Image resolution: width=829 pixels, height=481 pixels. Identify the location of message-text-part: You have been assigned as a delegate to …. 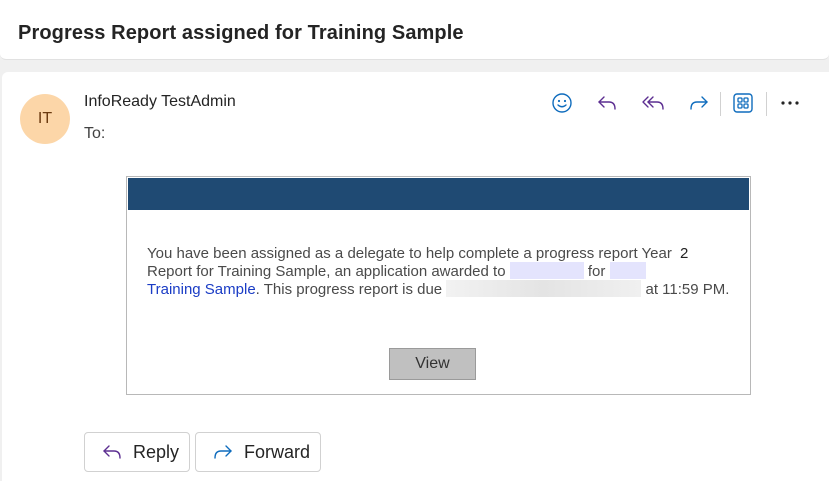
(409, 253).